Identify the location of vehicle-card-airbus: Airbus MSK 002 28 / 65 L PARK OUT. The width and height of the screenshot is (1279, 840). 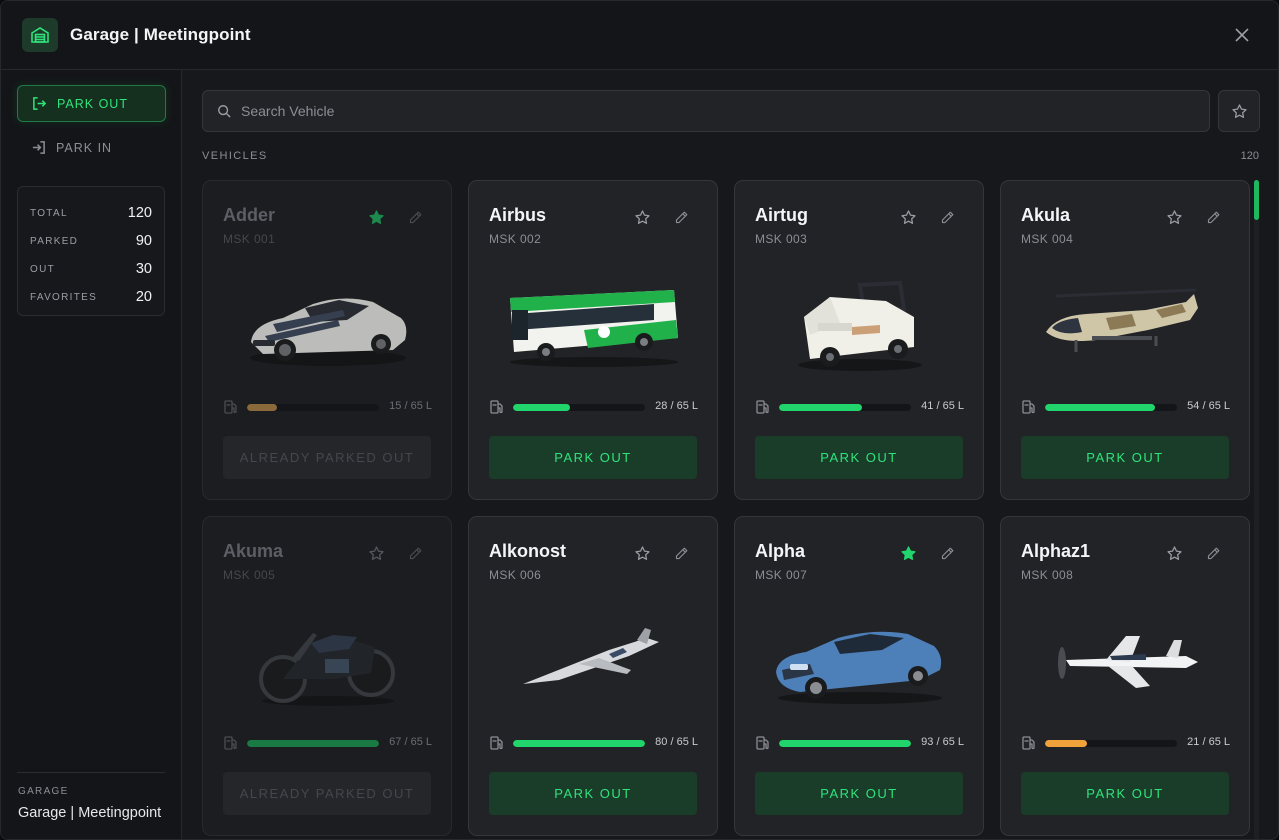
(593, 340).